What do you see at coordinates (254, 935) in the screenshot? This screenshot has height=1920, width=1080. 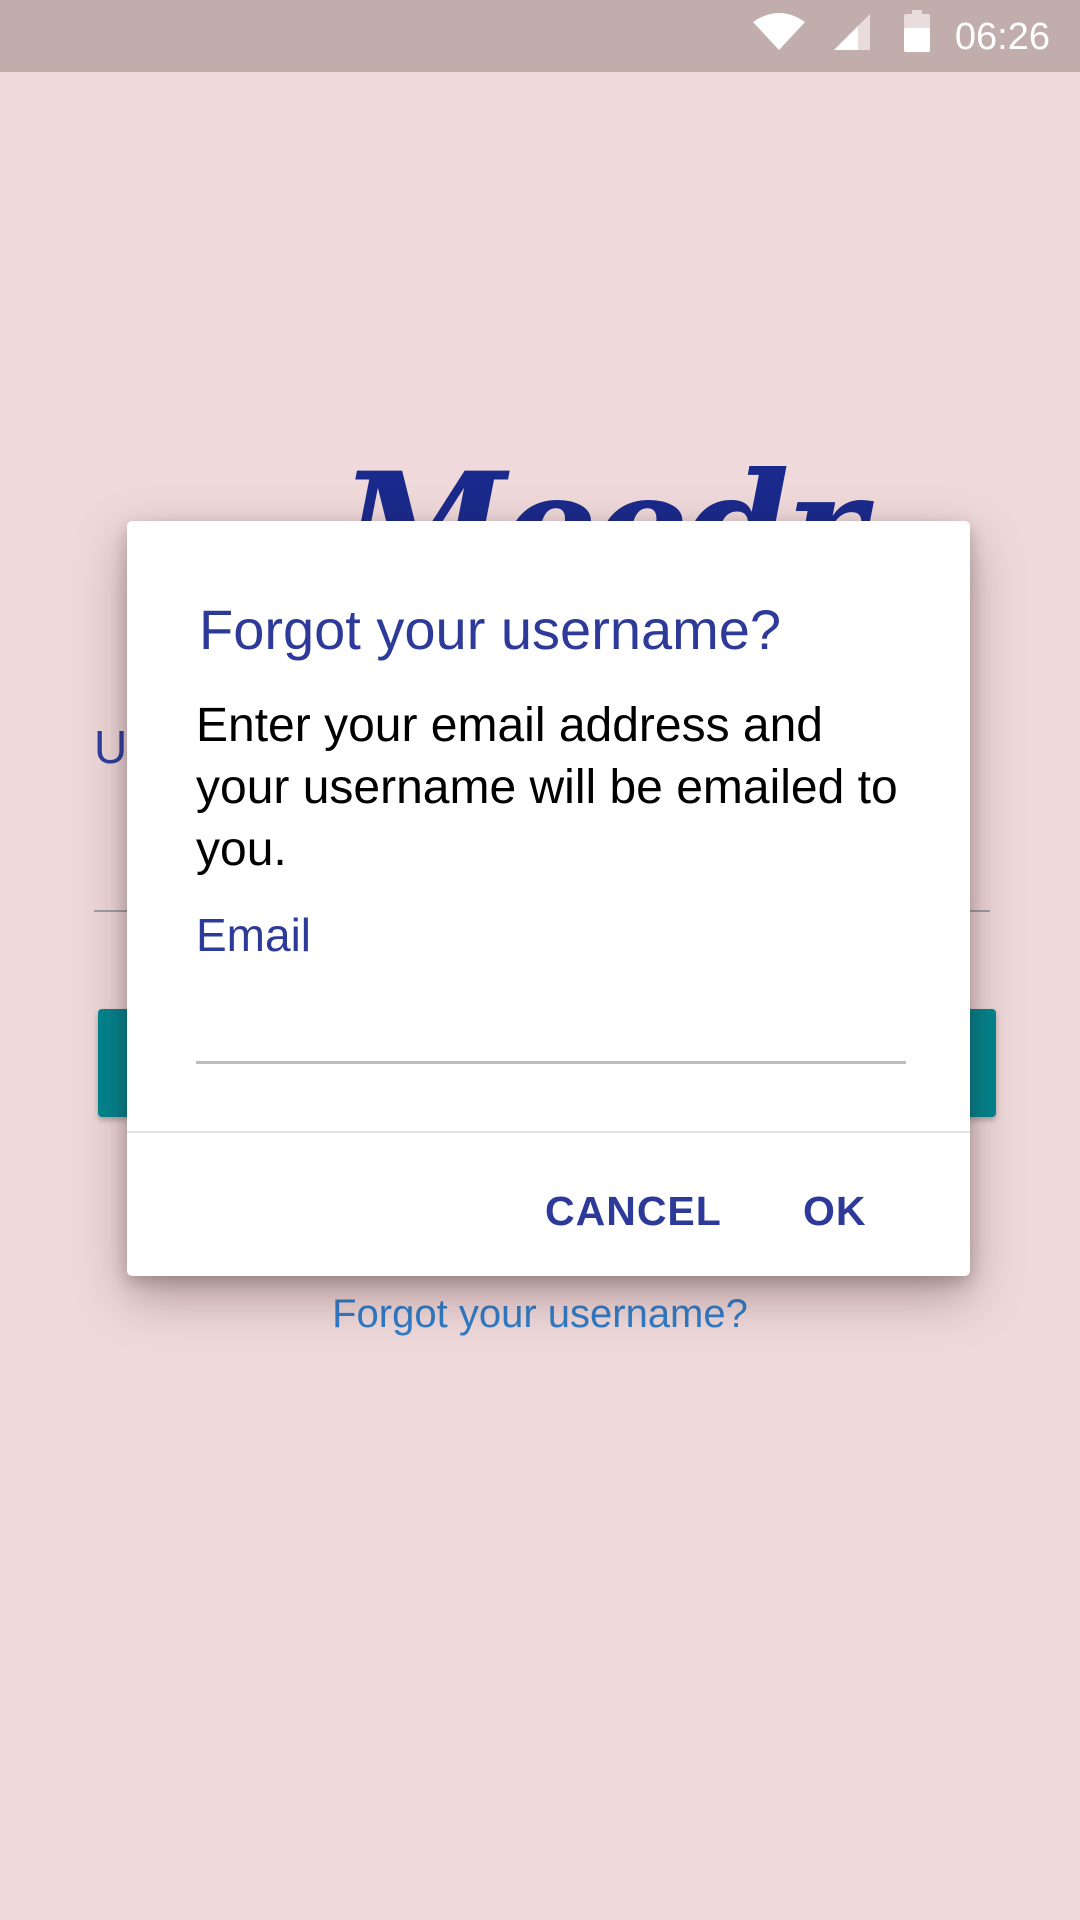 I see `email-field-label: Email` at bounding box center [254, 935].